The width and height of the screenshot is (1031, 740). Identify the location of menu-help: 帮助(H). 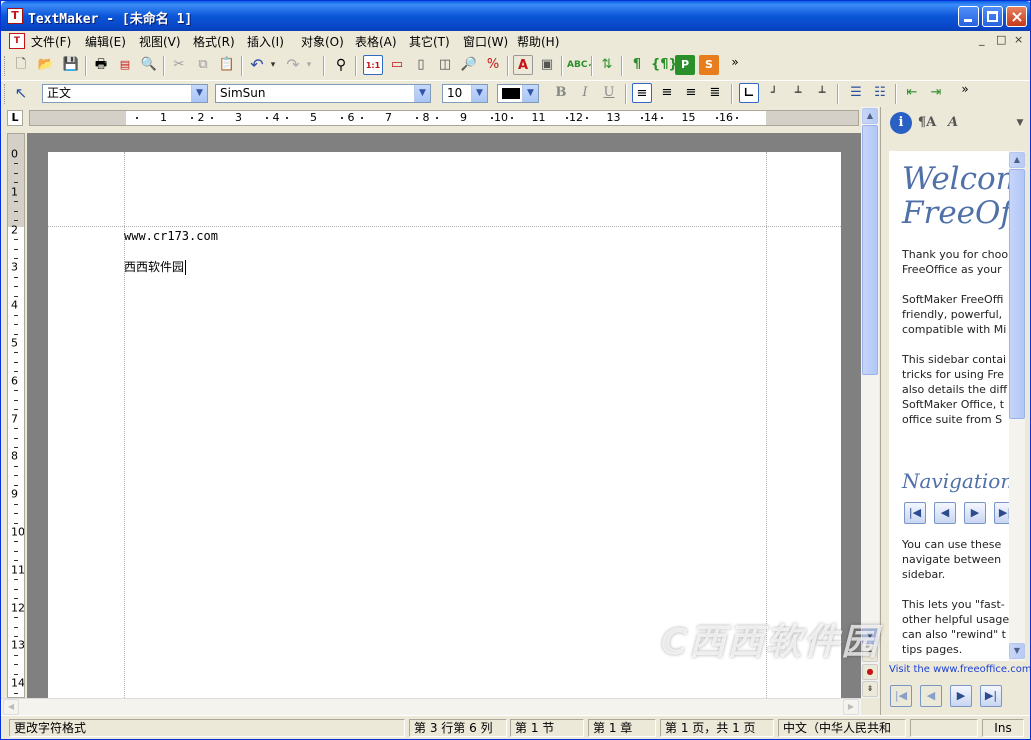
(538, 41).